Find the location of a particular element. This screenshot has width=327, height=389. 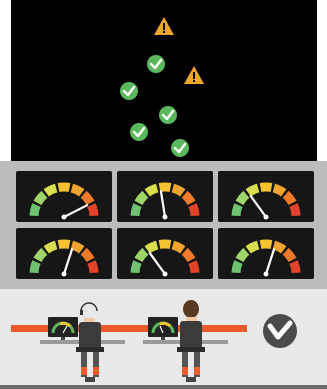

operator-brown-hair is located at coordinates (191, 338).